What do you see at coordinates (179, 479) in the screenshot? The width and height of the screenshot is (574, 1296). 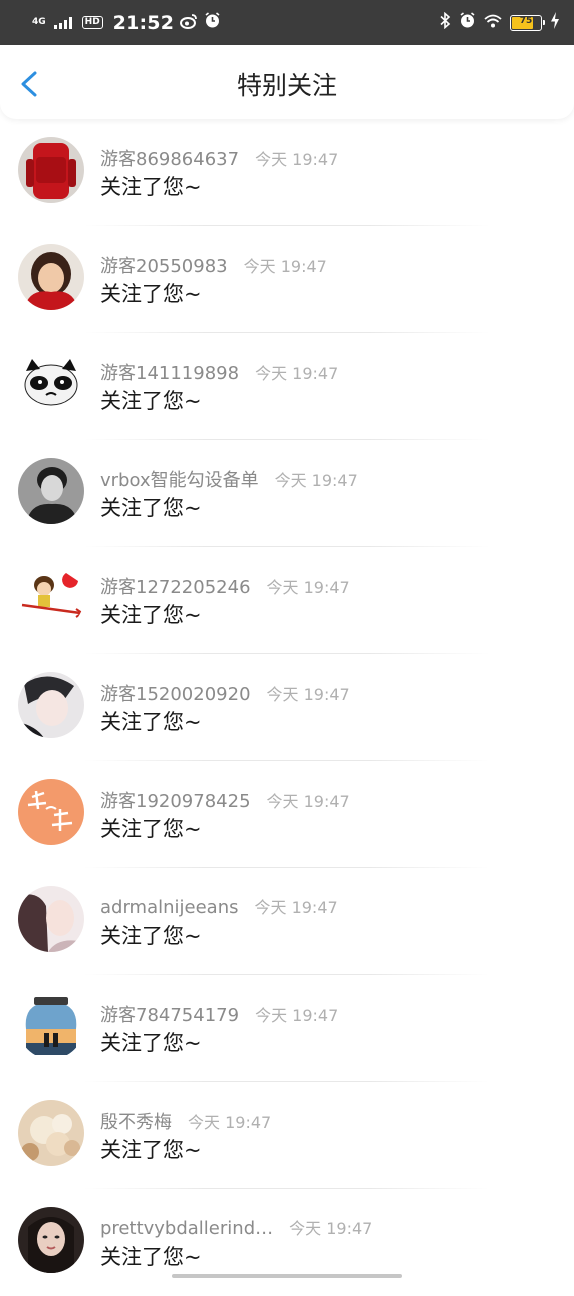 I see `user-name: vrbox智能勾设备单` at bounding box center [179, 479].